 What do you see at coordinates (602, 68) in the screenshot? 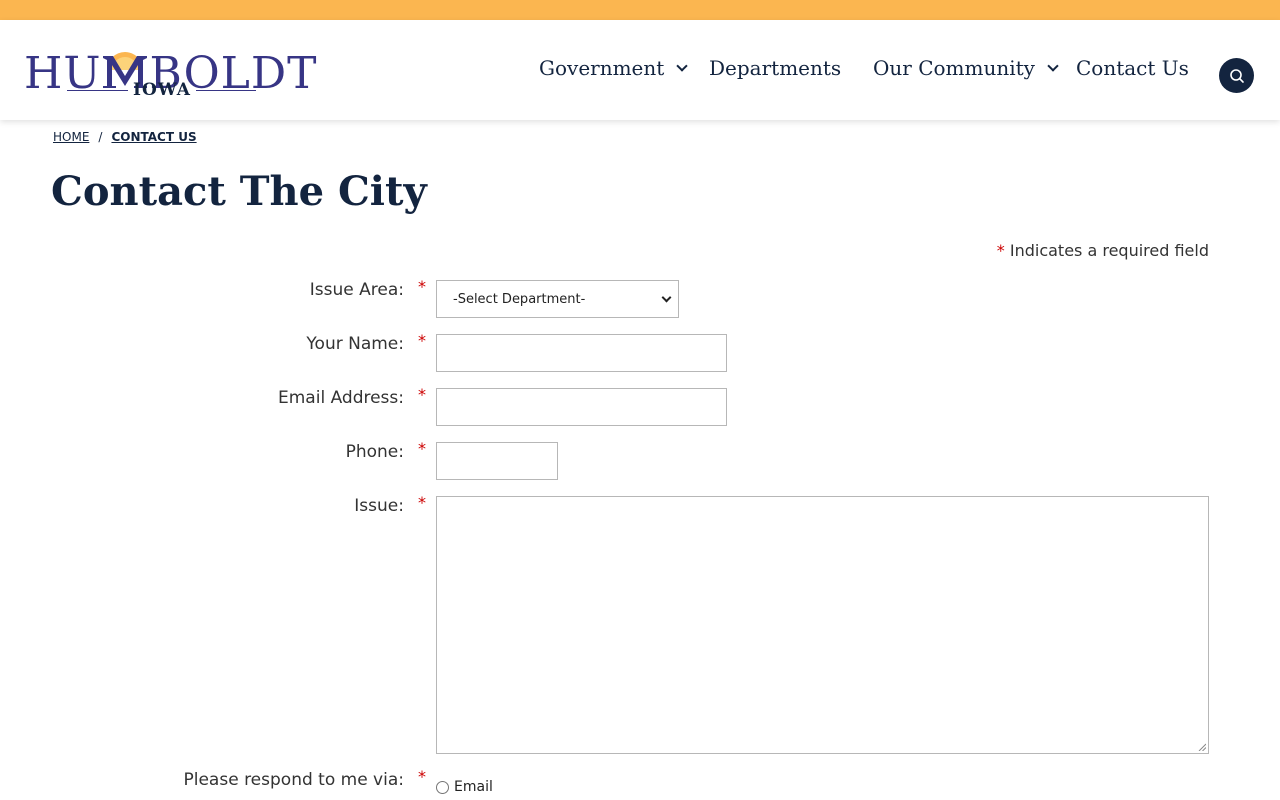
I see `nav-item-label: Government` at bounding box center [602, 68].